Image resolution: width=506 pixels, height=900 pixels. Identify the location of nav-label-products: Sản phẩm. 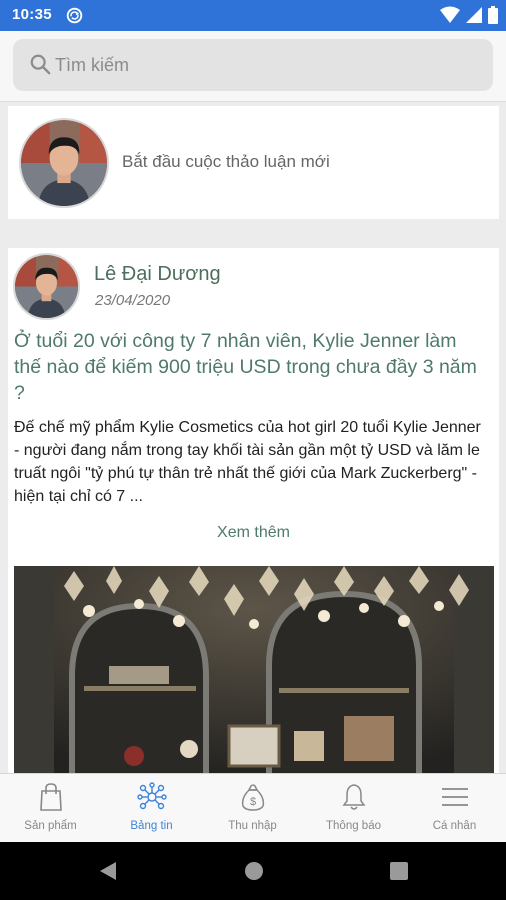
(50, 826).